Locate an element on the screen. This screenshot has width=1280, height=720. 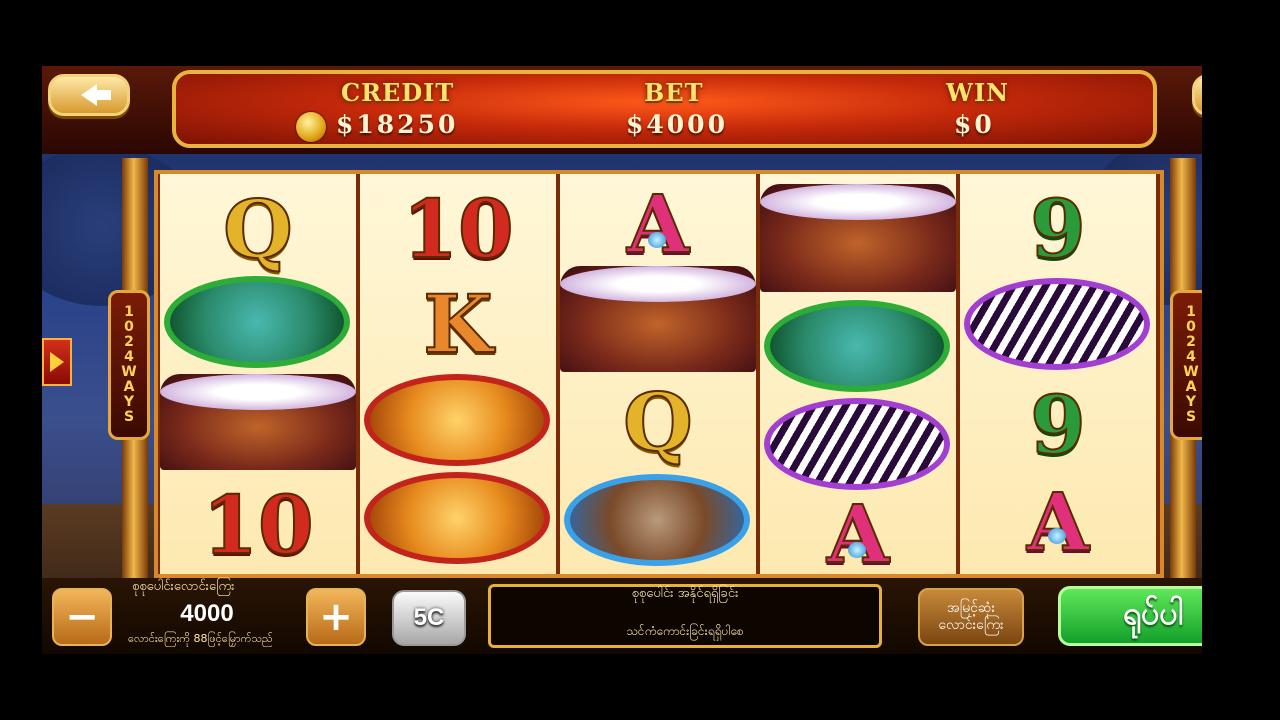
reel-4: A is located at coordinates (858, 377).